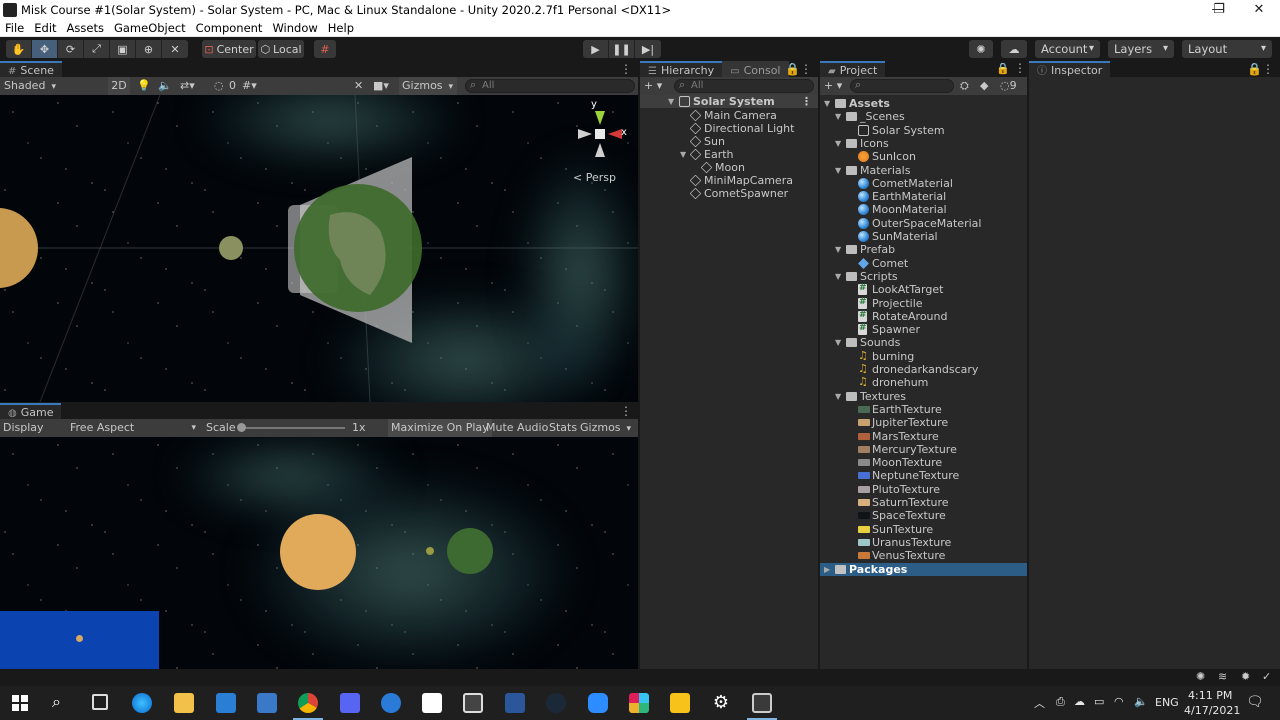  What do you see at coordinates (923, 196) in the screenshot?
I see `project-asset-row: EarthMaterial` at bounding box center [923, 196].